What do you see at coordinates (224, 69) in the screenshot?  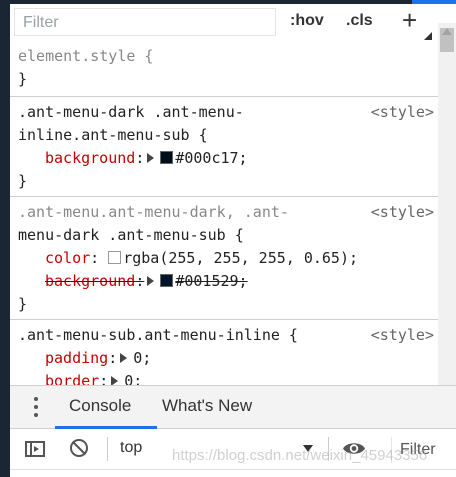 I see `rule-element-style: element.style { }` at bounding box center [224, 69].